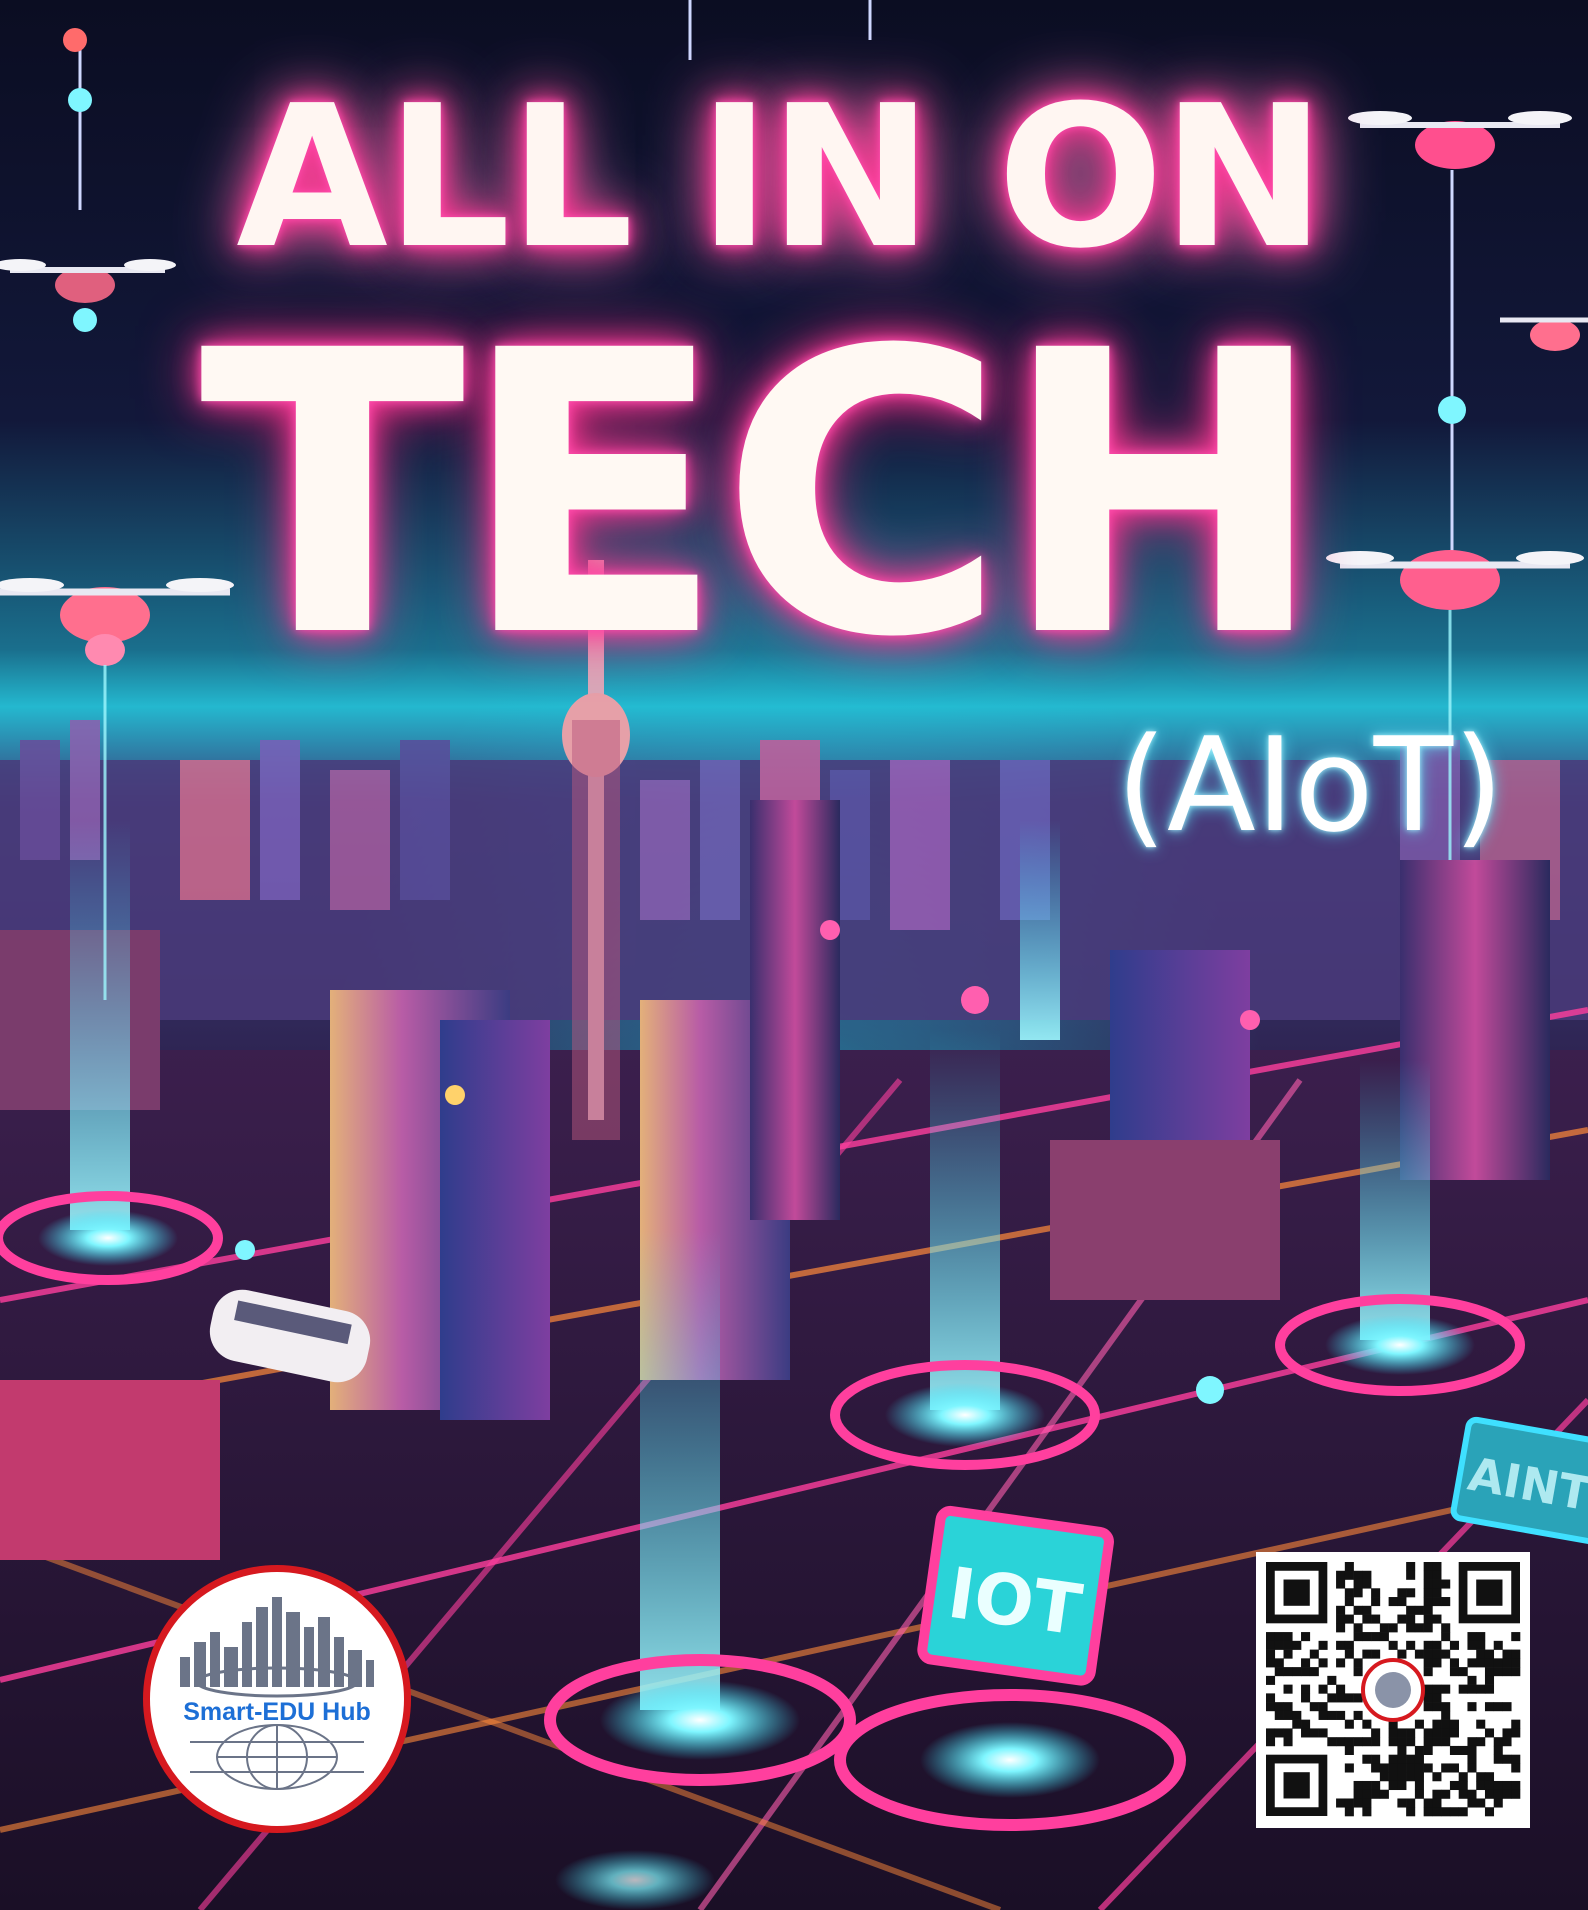 The image size is (1588, 1910). Describe the element at coordinates (77, 119) in the screenshot. I see `drone-top-left` at that location.